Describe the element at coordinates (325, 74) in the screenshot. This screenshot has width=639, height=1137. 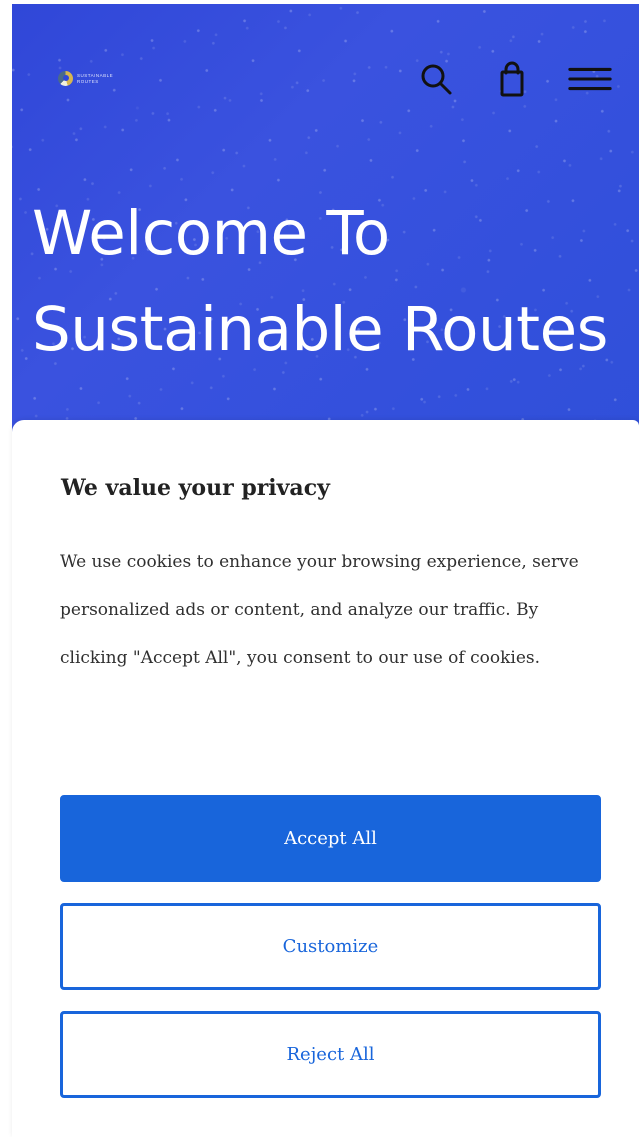
I see `site-header: Sustainable Routes` at that location.